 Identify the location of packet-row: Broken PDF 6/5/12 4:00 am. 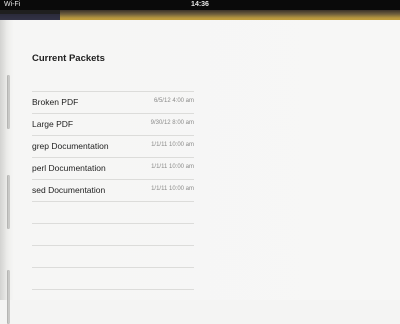
(113, 102).